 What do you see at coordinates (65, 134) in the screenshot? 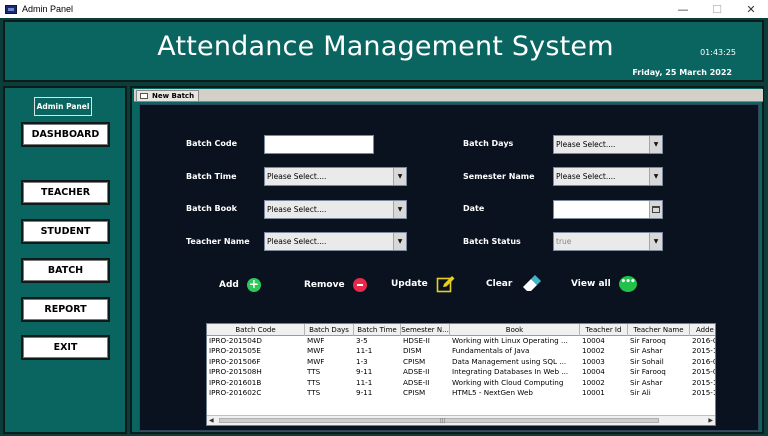
I see `dashboard-button: DASHBOARD` at bounding box center [65, 134].